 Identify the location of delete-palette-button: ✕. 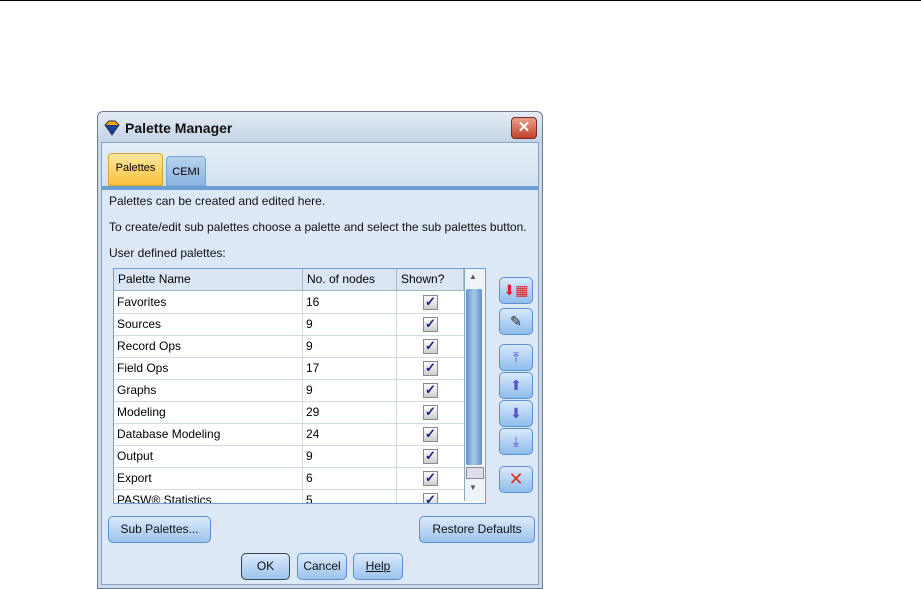
(516, 479).